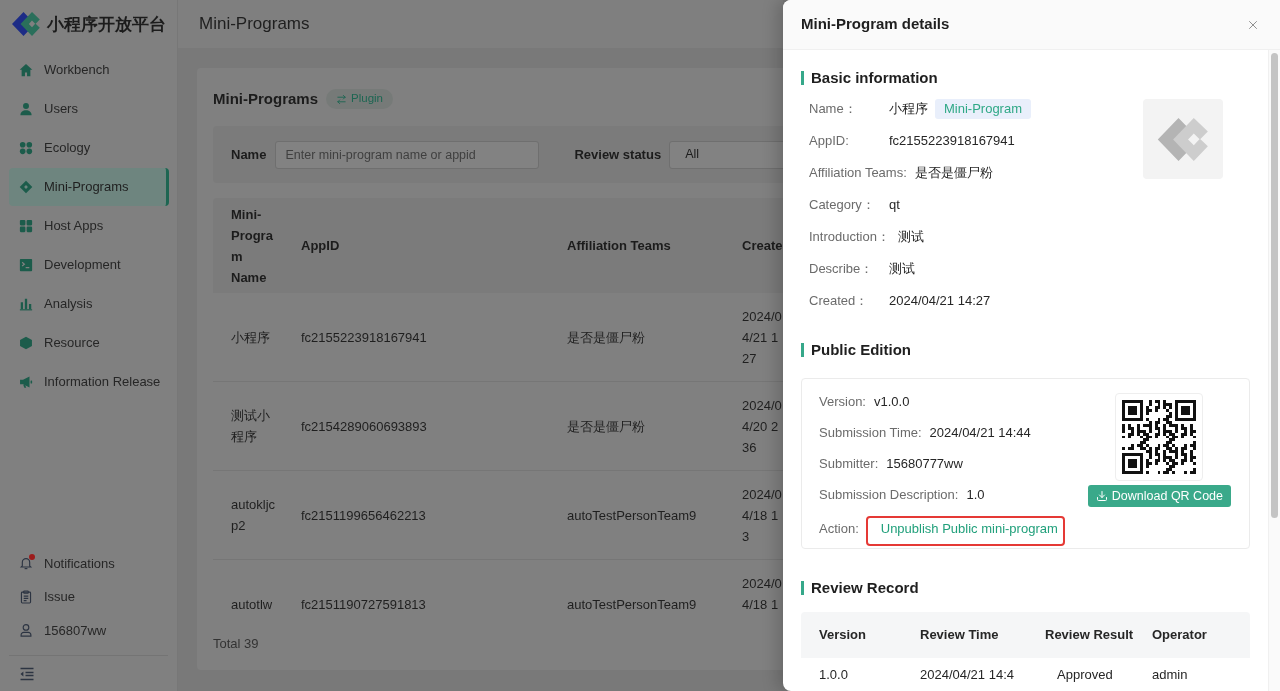 This screenshot has width=1280, height=691. Describe the element at coordinates (407, 154) in the screenshot. I see `name-search-field: Enter mini-program name or appid` at that location.